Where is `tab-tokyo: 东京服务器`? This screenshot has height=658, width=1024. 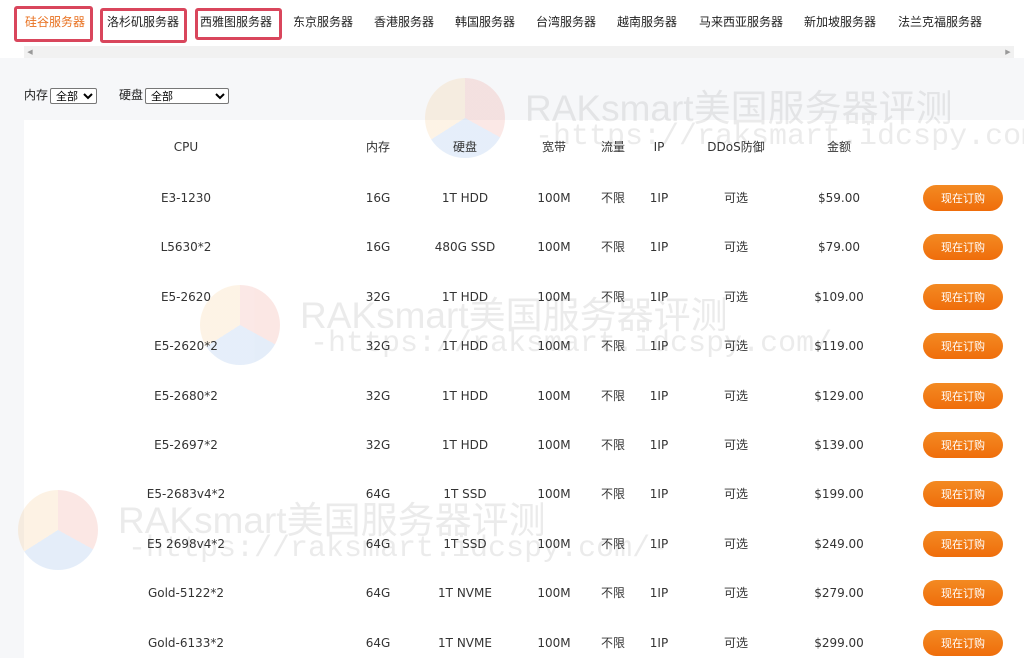 tab-tokyo: 东京服务器 is located at coordinates (323, 22).